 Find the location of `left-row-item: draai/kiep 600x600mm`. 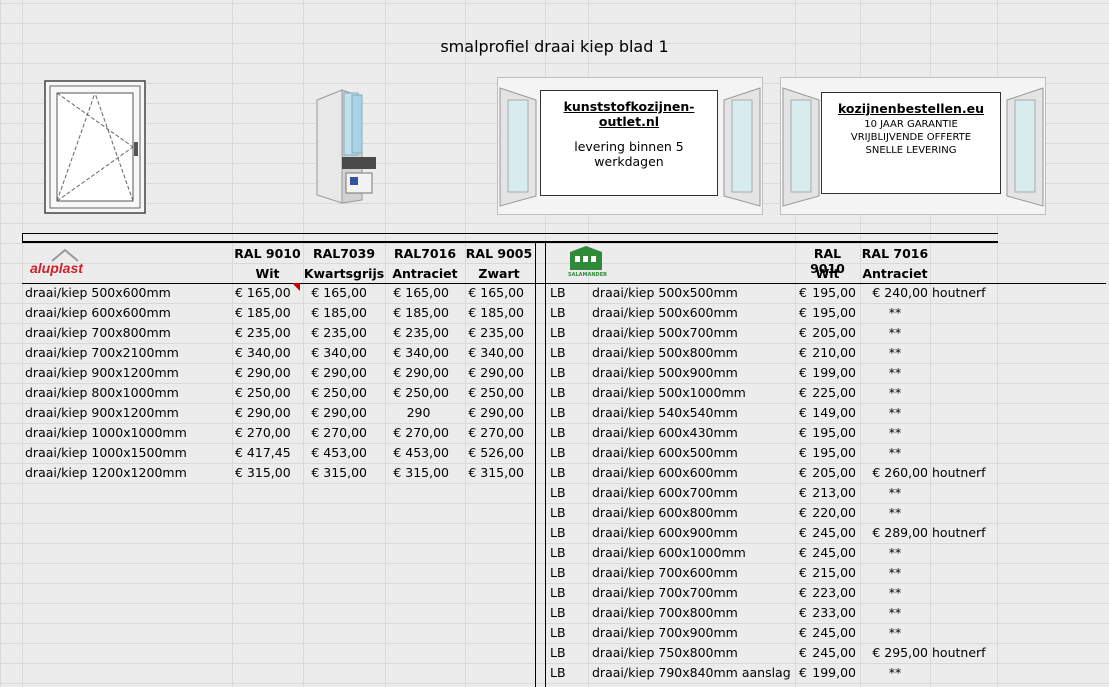

left-row-item: draai/kiep 600x600mm is located at coordinates (98, 312).